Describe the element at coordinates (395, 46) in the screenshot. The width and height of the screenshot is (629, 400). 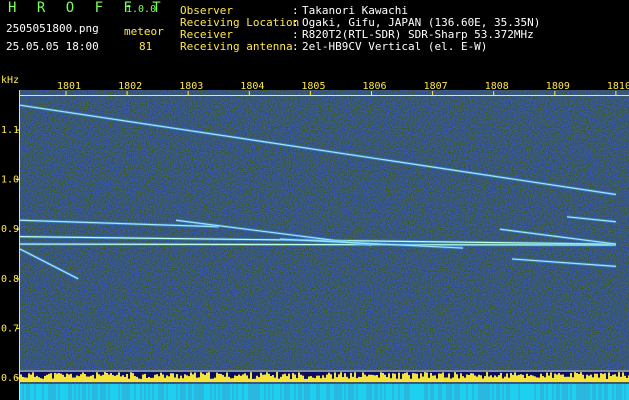
I see `info-value: 2el-HB9CV Vertical (el. E-W)` at that location.